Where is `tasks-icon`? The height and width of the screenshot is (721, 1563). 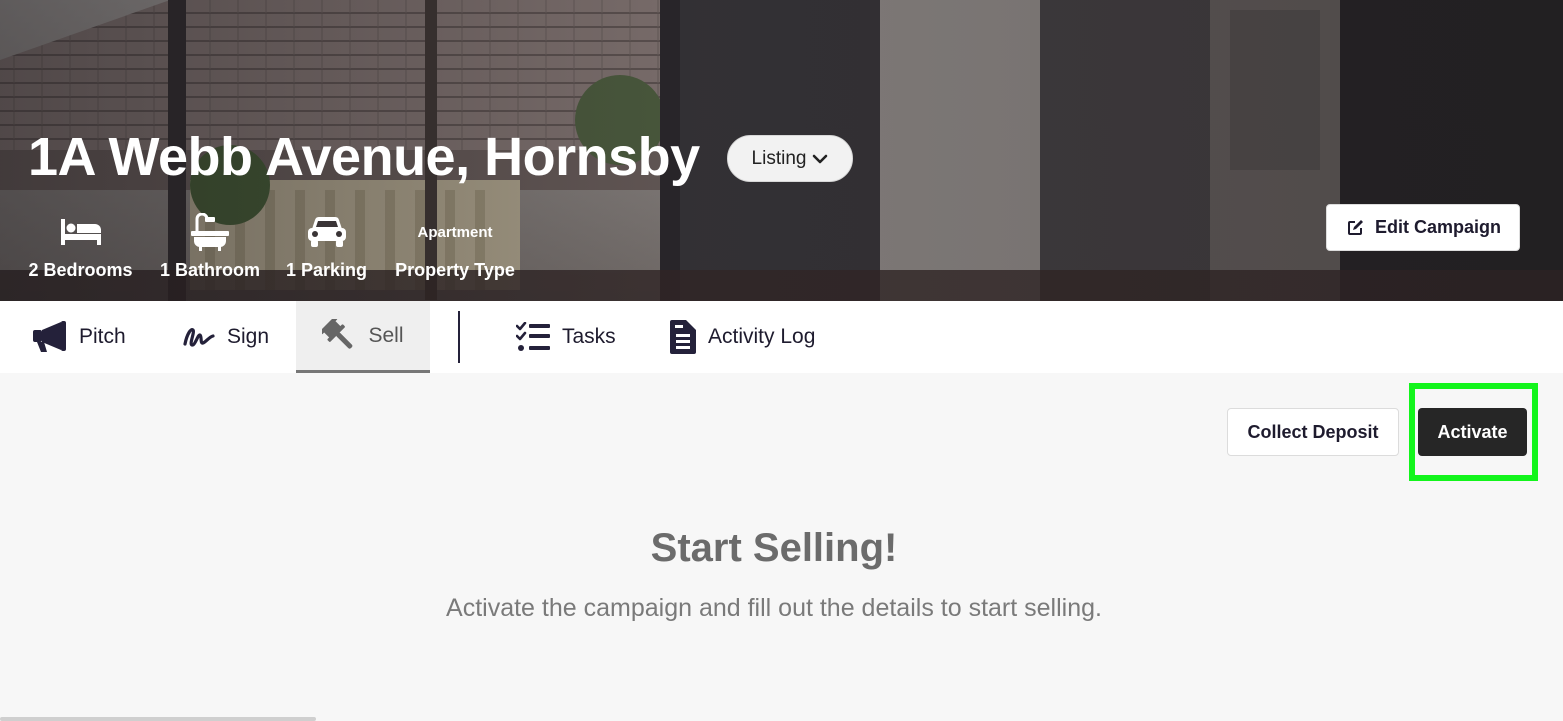
tasks-icon is located at coordinates (533, 336).